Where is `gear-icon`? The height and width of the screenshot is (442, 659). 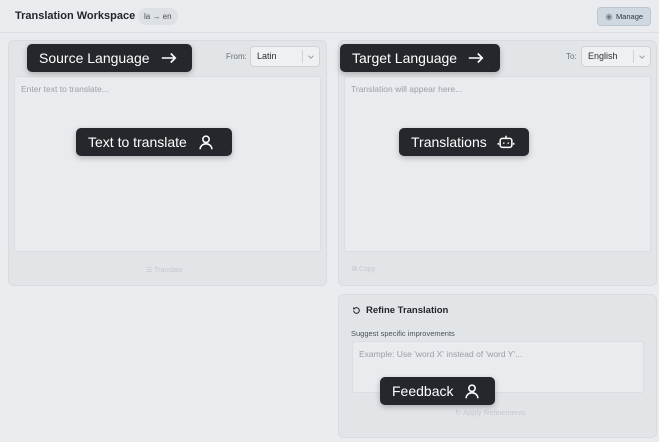
gear-icon is located at coordinates (609, 16).